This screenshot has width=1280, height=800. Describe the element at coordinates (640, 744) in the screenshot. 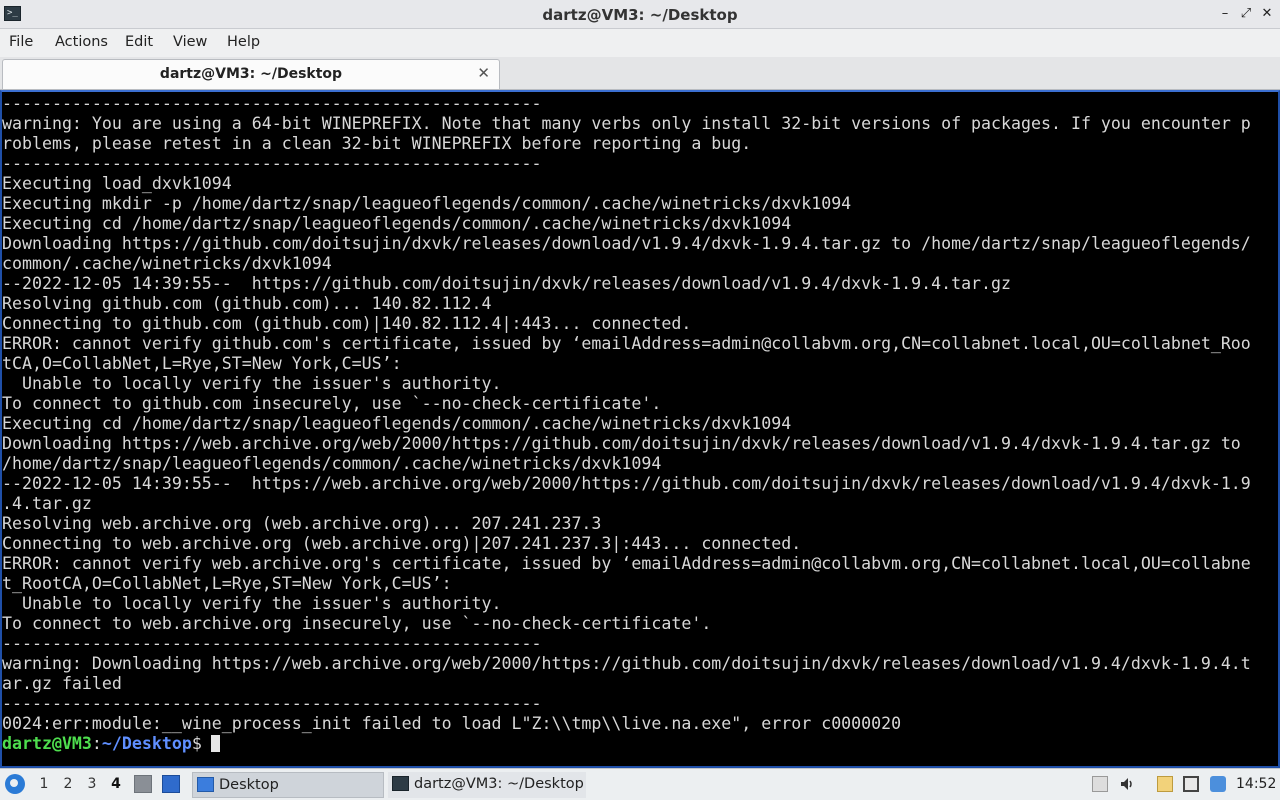

I see `shell-prompt: dartz@VM3:~/Desktop$` at that location.